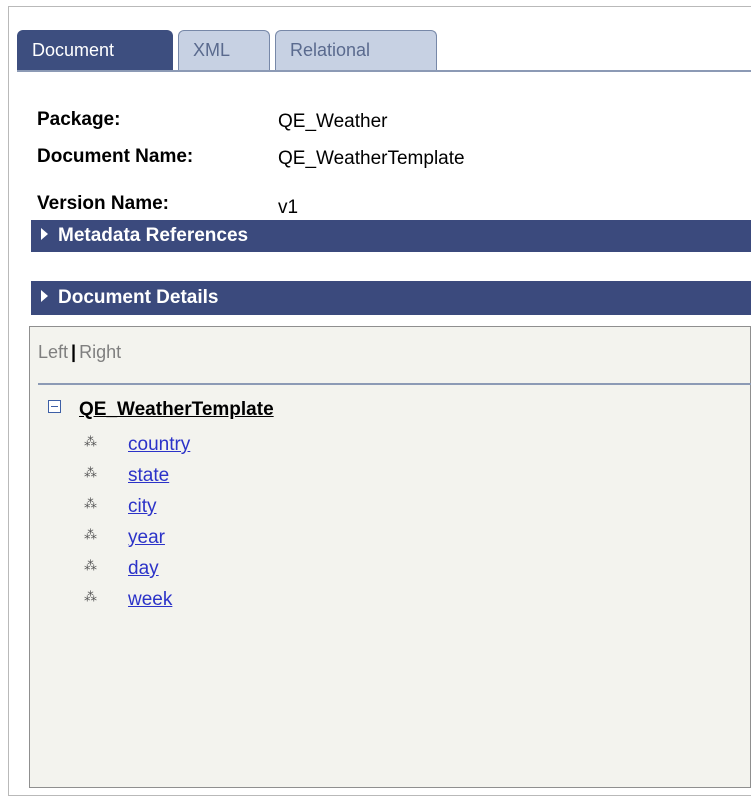 This screenshot has height=802, width=751. Describe the element at coordinates (288, 207) in the screenshot. I see `version-name-value: v1` at that location.